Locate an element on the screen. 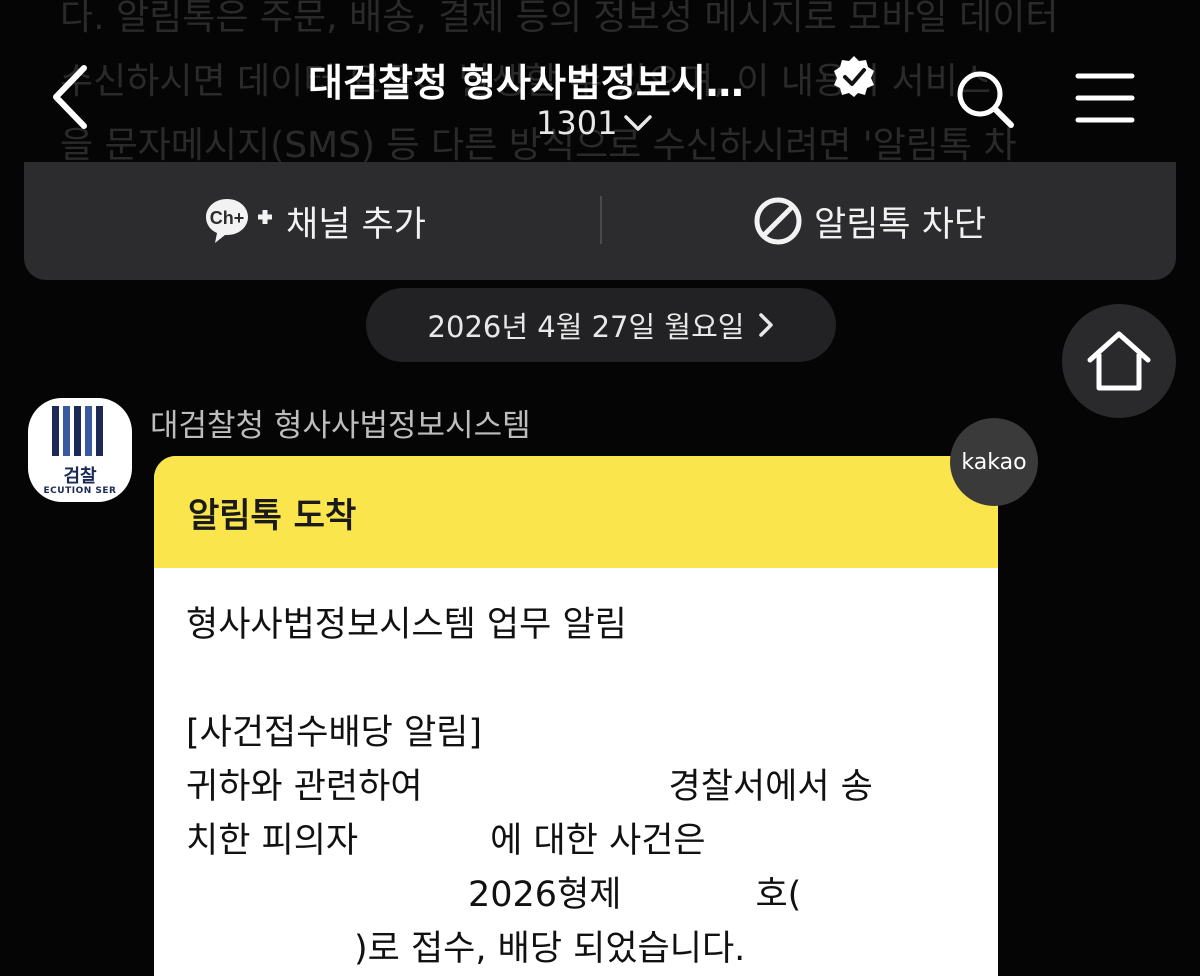  message-fragment: 치한 피의자 is located at coordinates (272, 841).